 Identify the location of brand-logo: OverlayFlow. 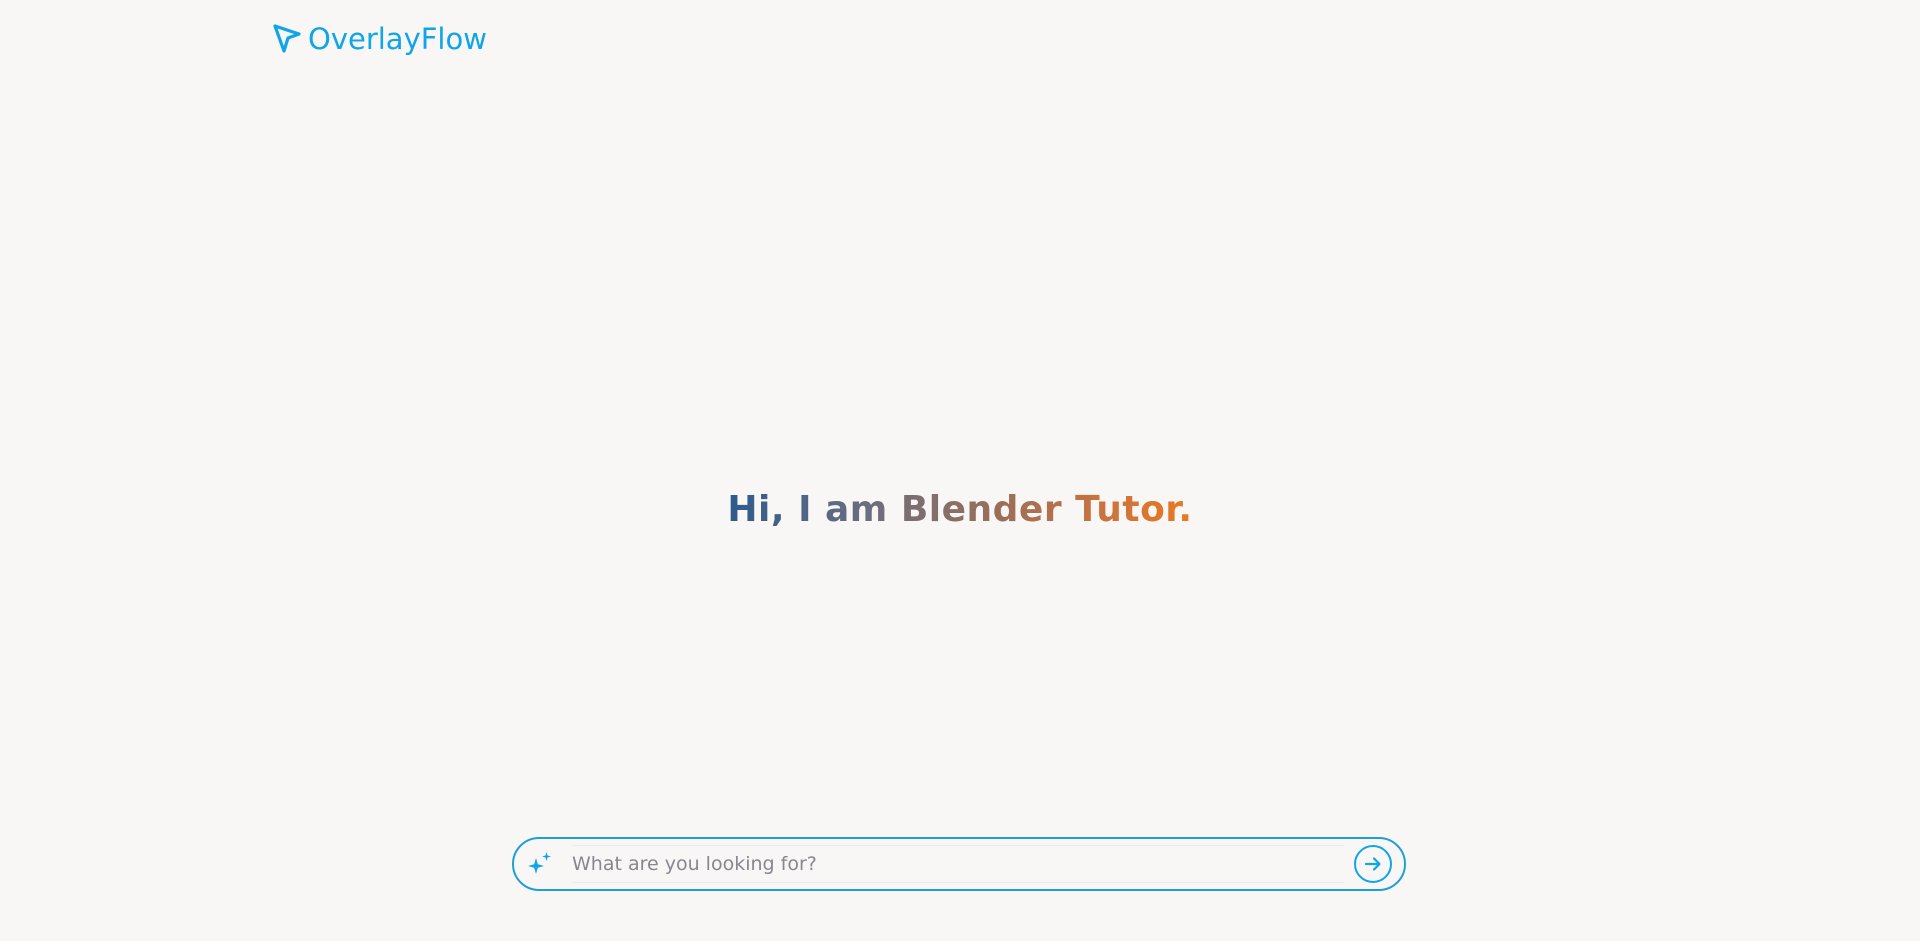
(379, 39).